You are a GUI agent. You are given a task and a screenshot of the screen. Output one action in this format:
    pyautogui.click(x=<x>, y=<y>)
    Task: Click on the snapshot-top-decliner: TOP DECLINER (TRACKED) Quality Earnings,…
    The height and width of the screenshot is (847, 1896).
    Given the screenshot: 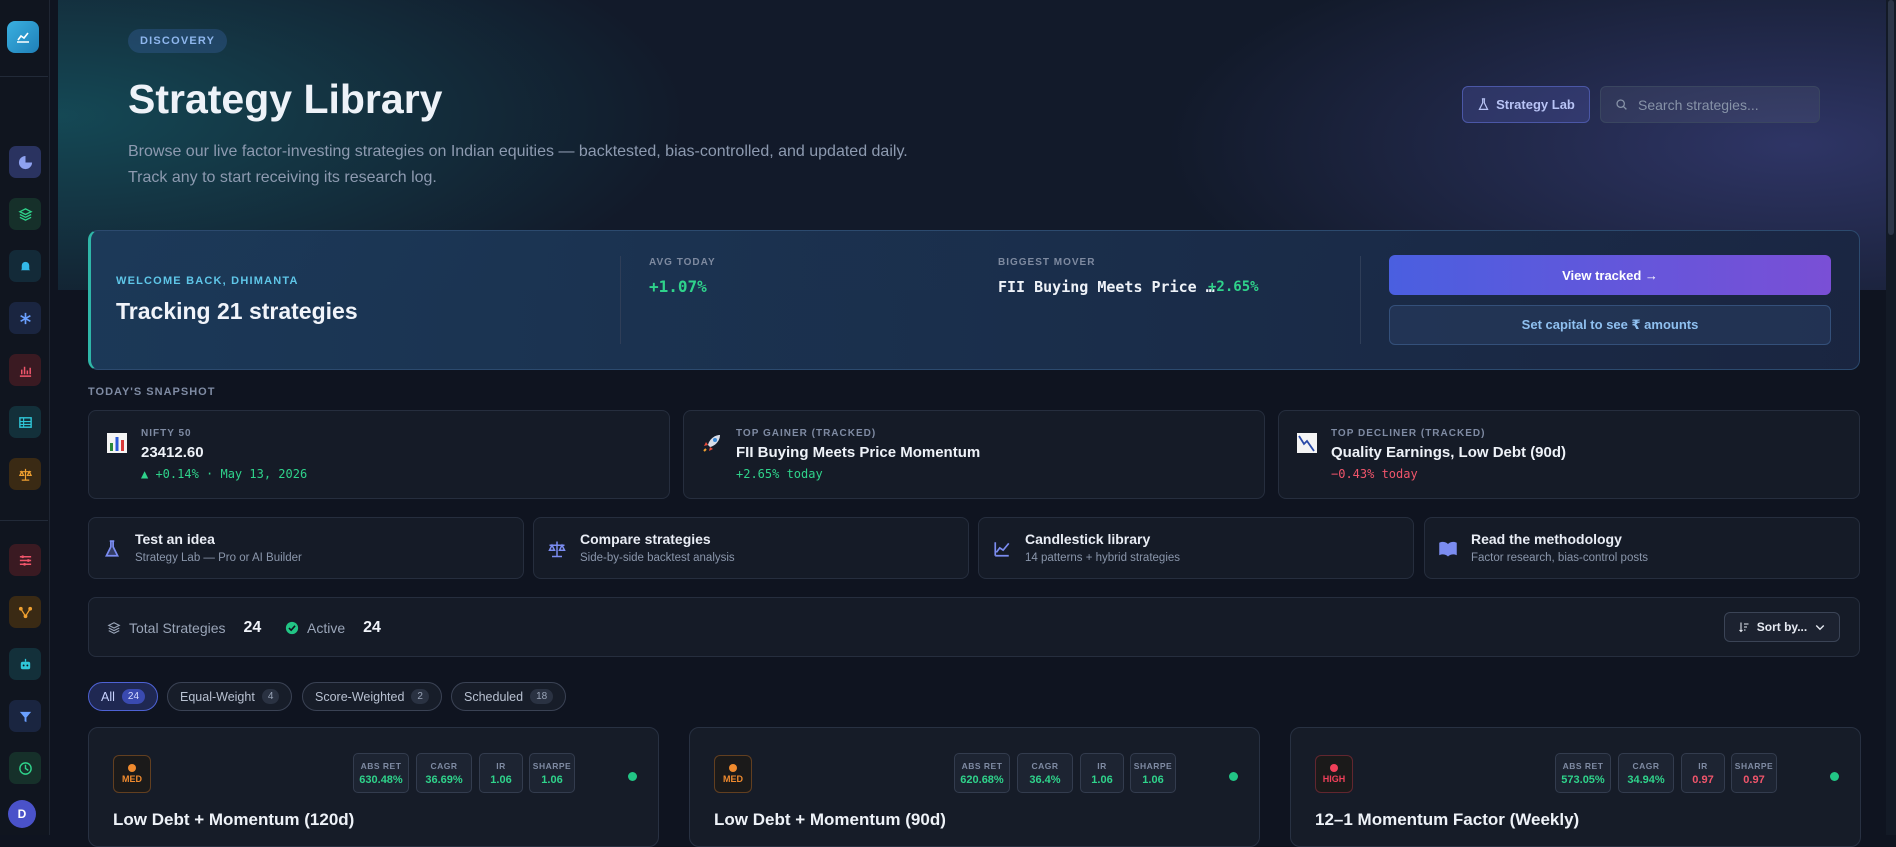 What is the action you would take?
    pyautogui.click(x=1569, y=454)
    